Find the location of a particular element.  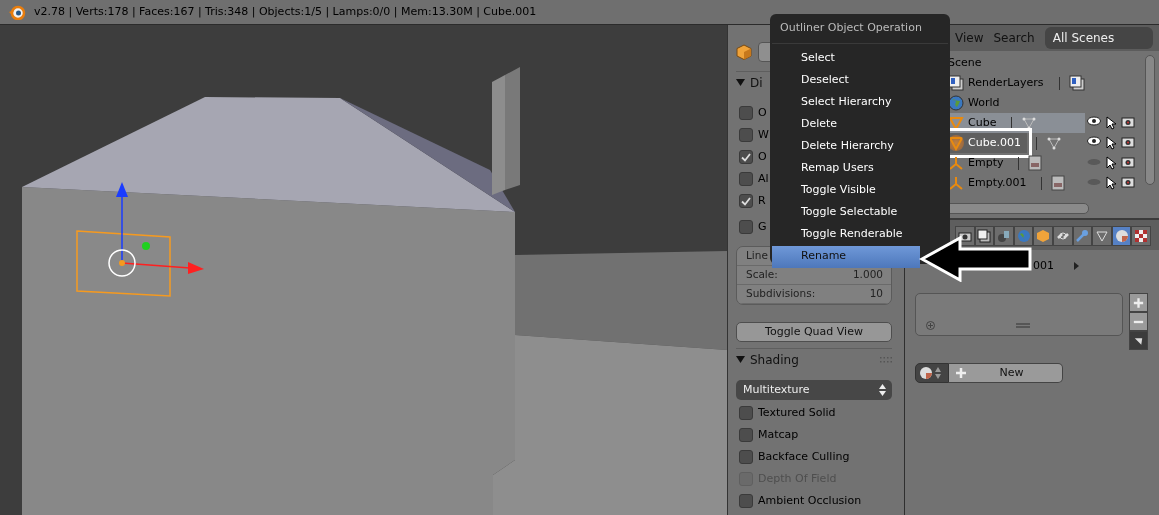

remove-button is located at coordinates (1138, 321).